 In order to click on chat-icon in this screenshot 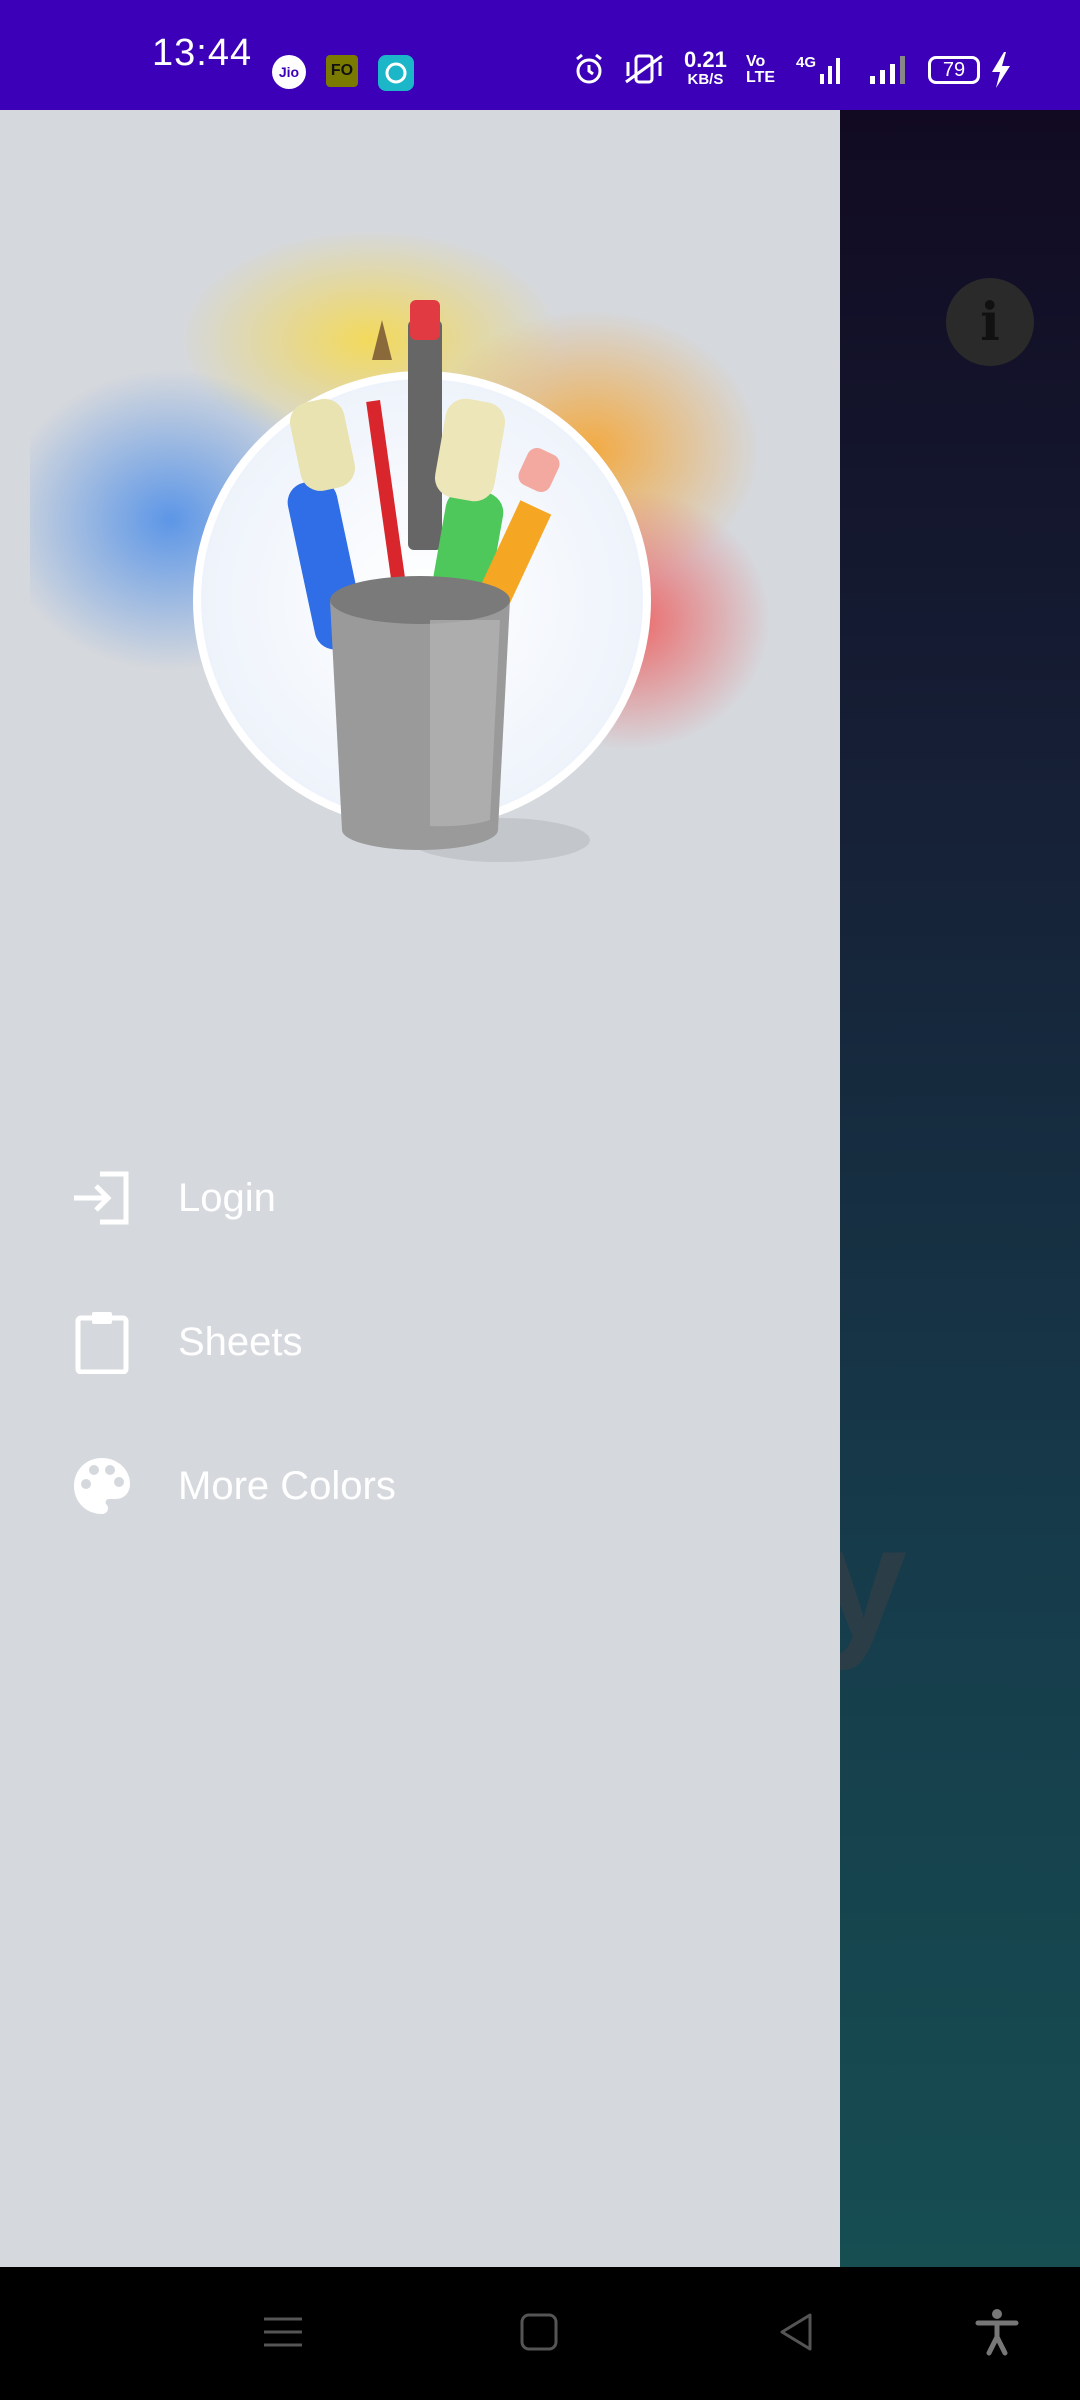, I will do `click(396, 73)`.